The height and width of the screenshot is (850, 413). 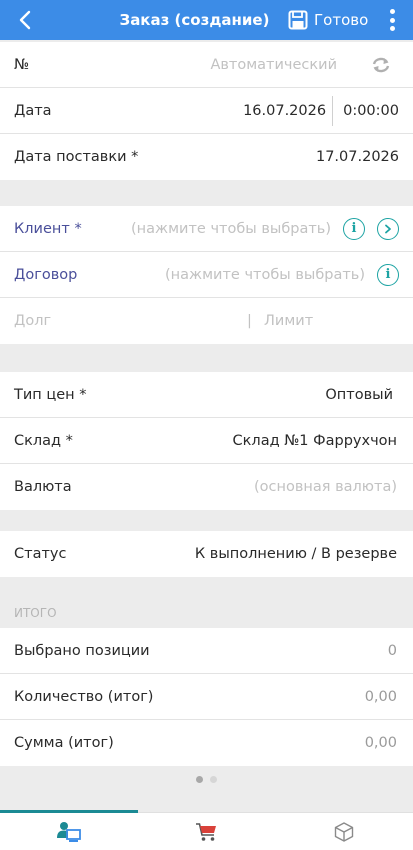 I want to click on currency-label: Валюта, so click(x=43, y=487).